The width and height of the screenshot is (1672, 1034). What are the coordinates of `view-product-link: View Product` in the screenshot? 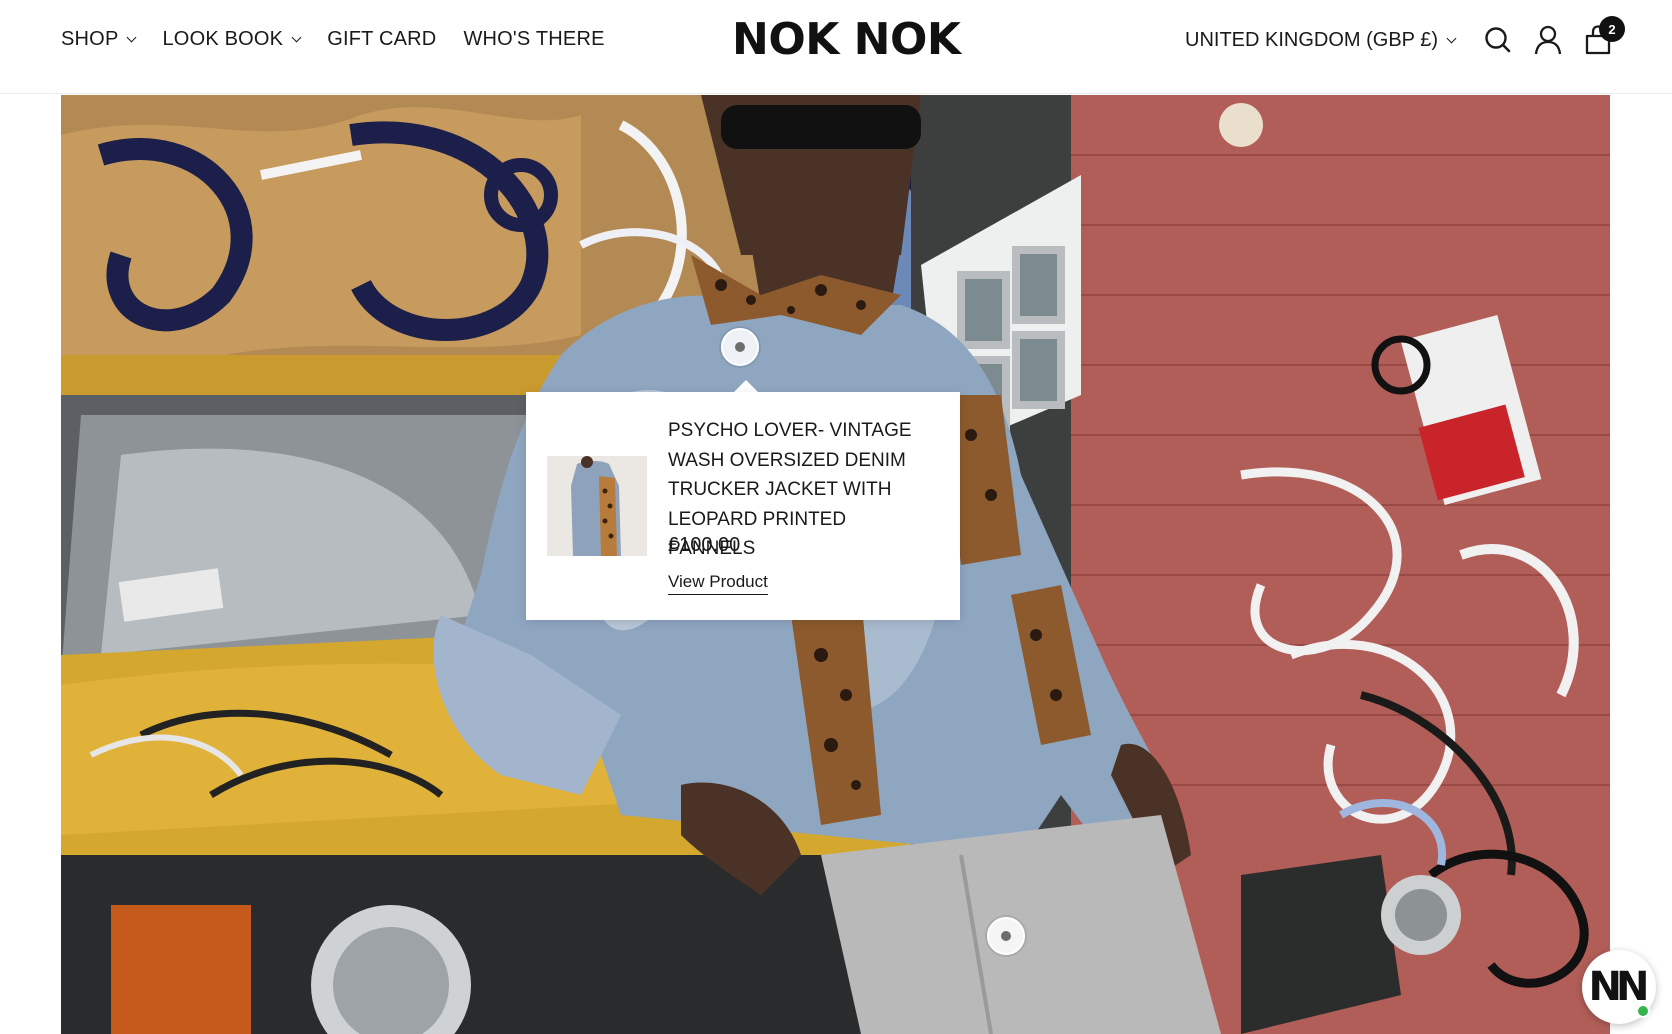 It's located at (718, 583).